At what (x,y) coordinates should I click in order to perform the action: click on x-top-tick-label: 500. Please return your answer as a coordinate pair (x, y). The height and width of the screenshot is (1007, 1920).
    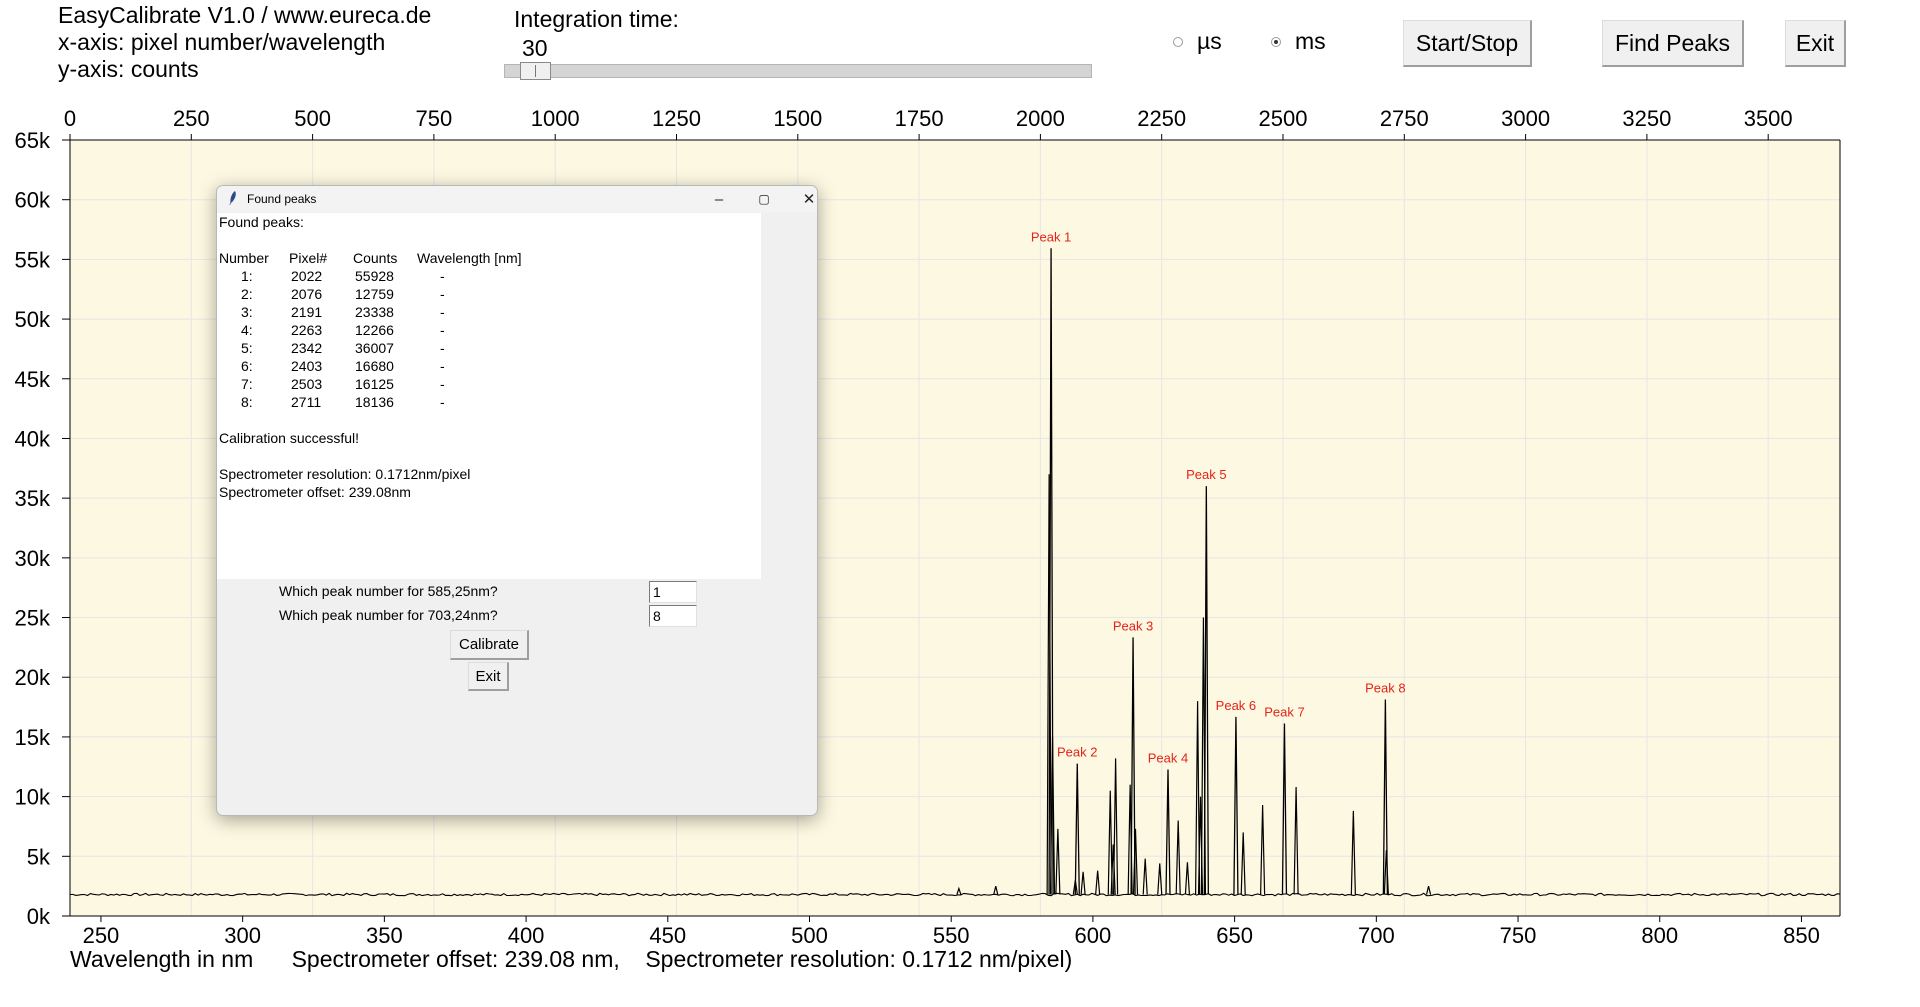
    Looking at the image, I should click on (312, 118).